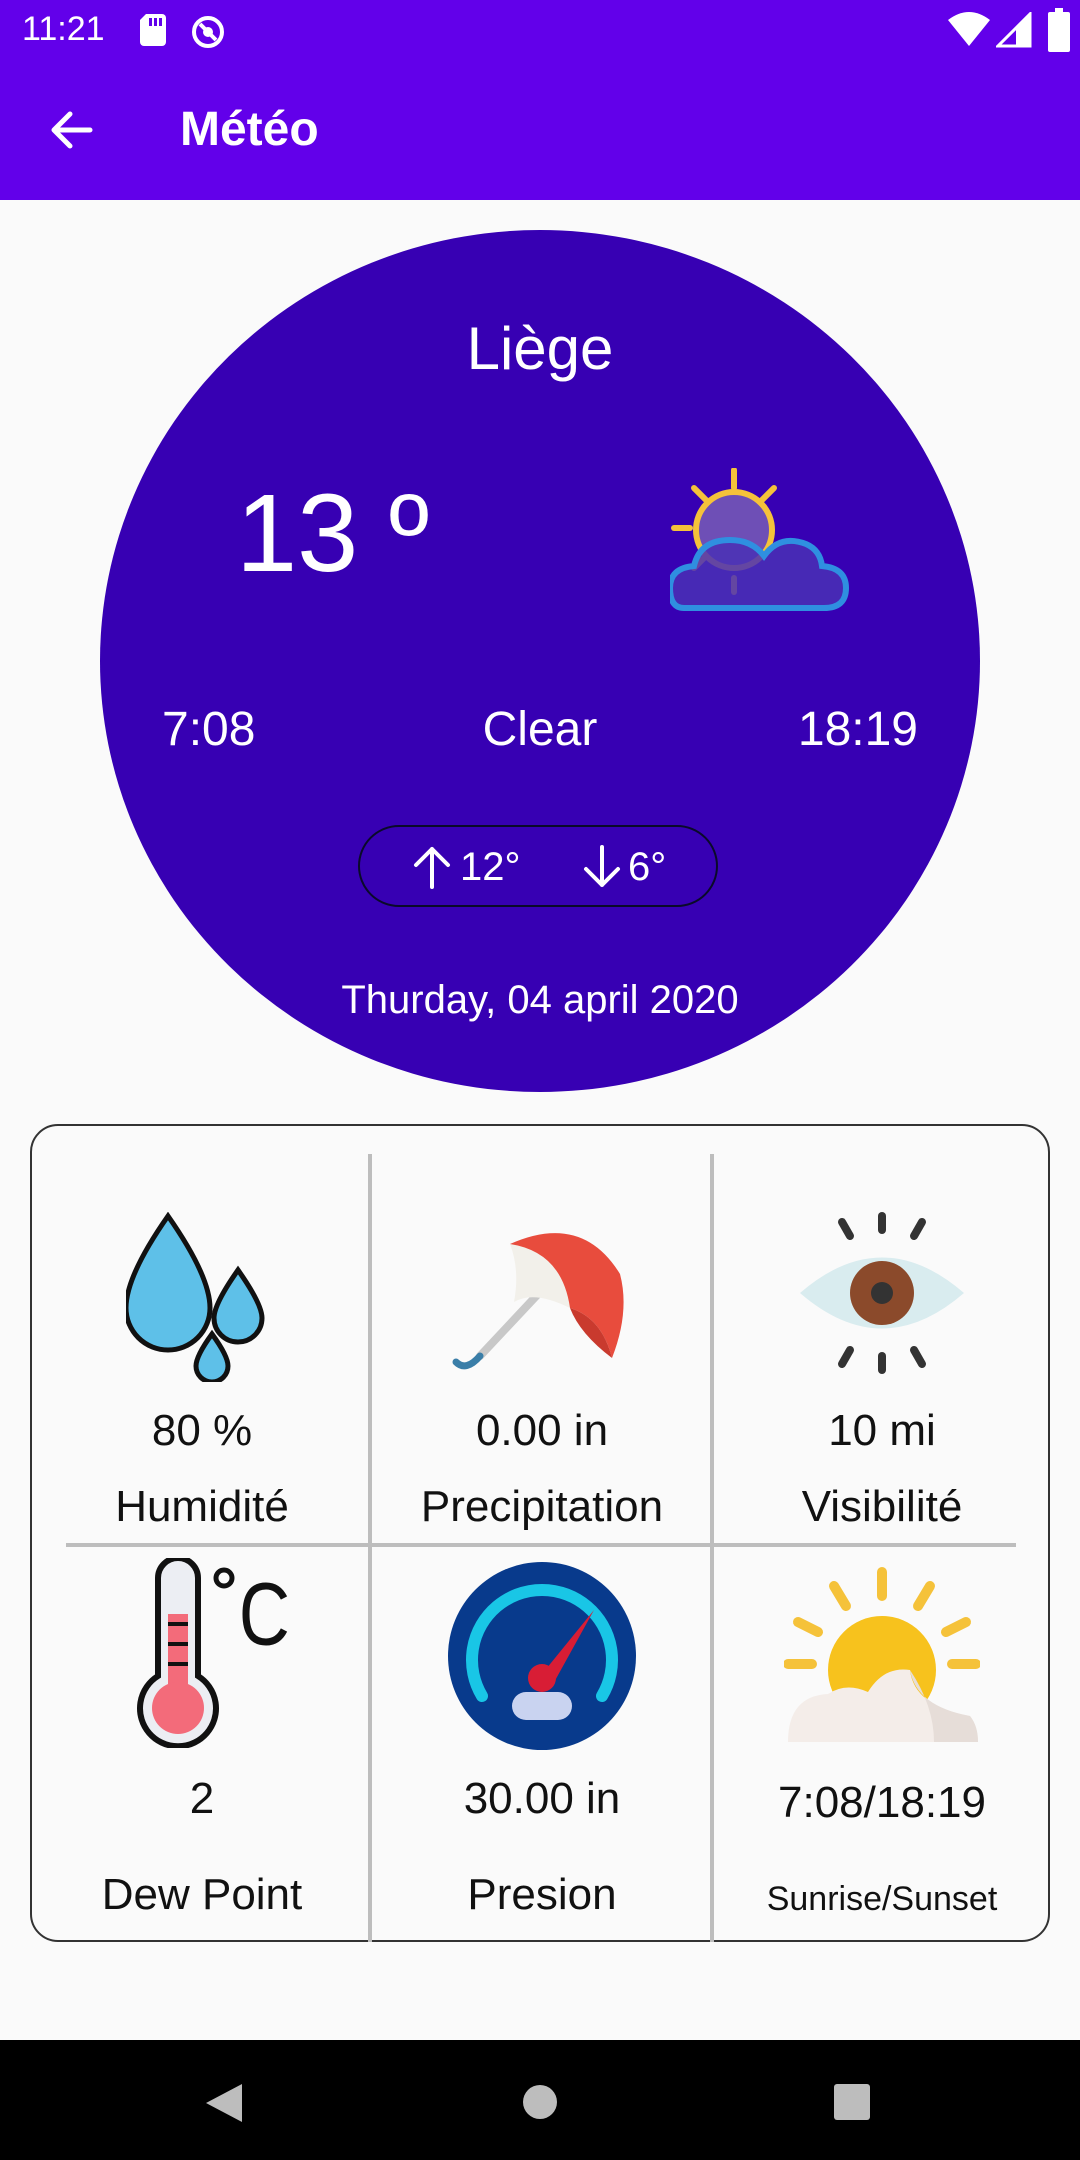 This screenshot has height=2160, width=1080. What do you see at coordinates (72, 130) in the screenshot?
I see `back-arrow-icon` at bounding box center [72, 130].